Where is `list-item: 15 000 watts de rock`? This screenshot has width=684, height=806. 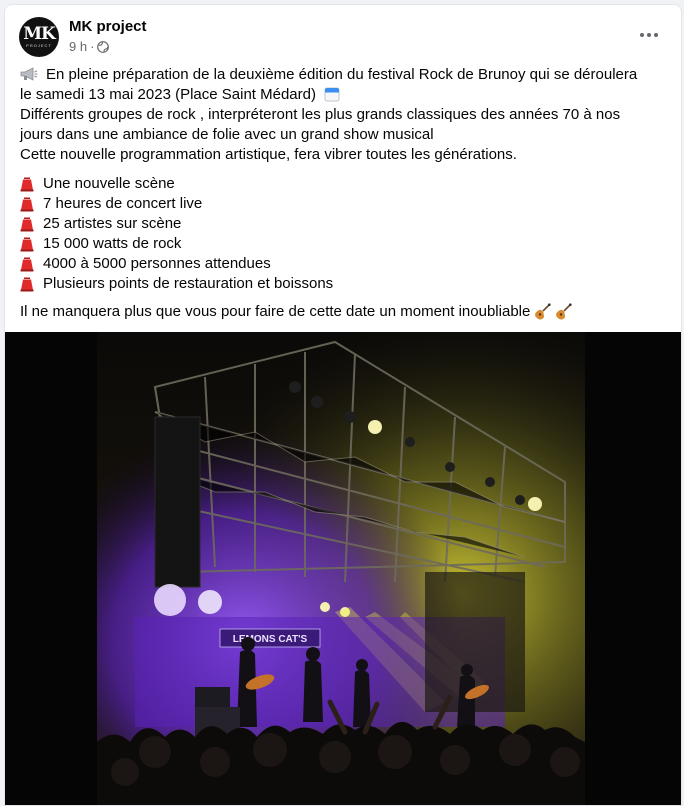
list-item: 15 000 watts de rock is located at coordinates (345, 244).